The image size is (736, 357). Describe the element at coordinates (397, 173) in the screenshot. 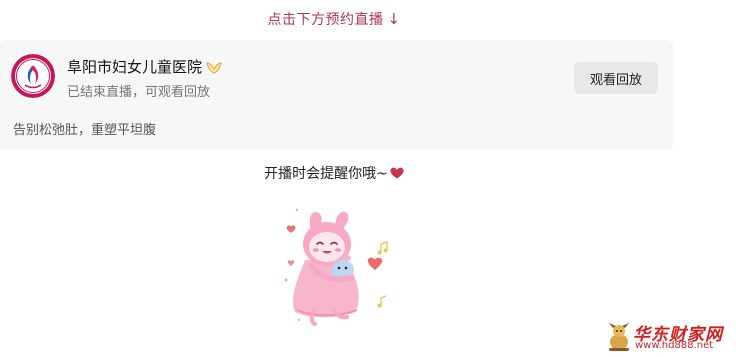

I see `heart-icon` at that location.